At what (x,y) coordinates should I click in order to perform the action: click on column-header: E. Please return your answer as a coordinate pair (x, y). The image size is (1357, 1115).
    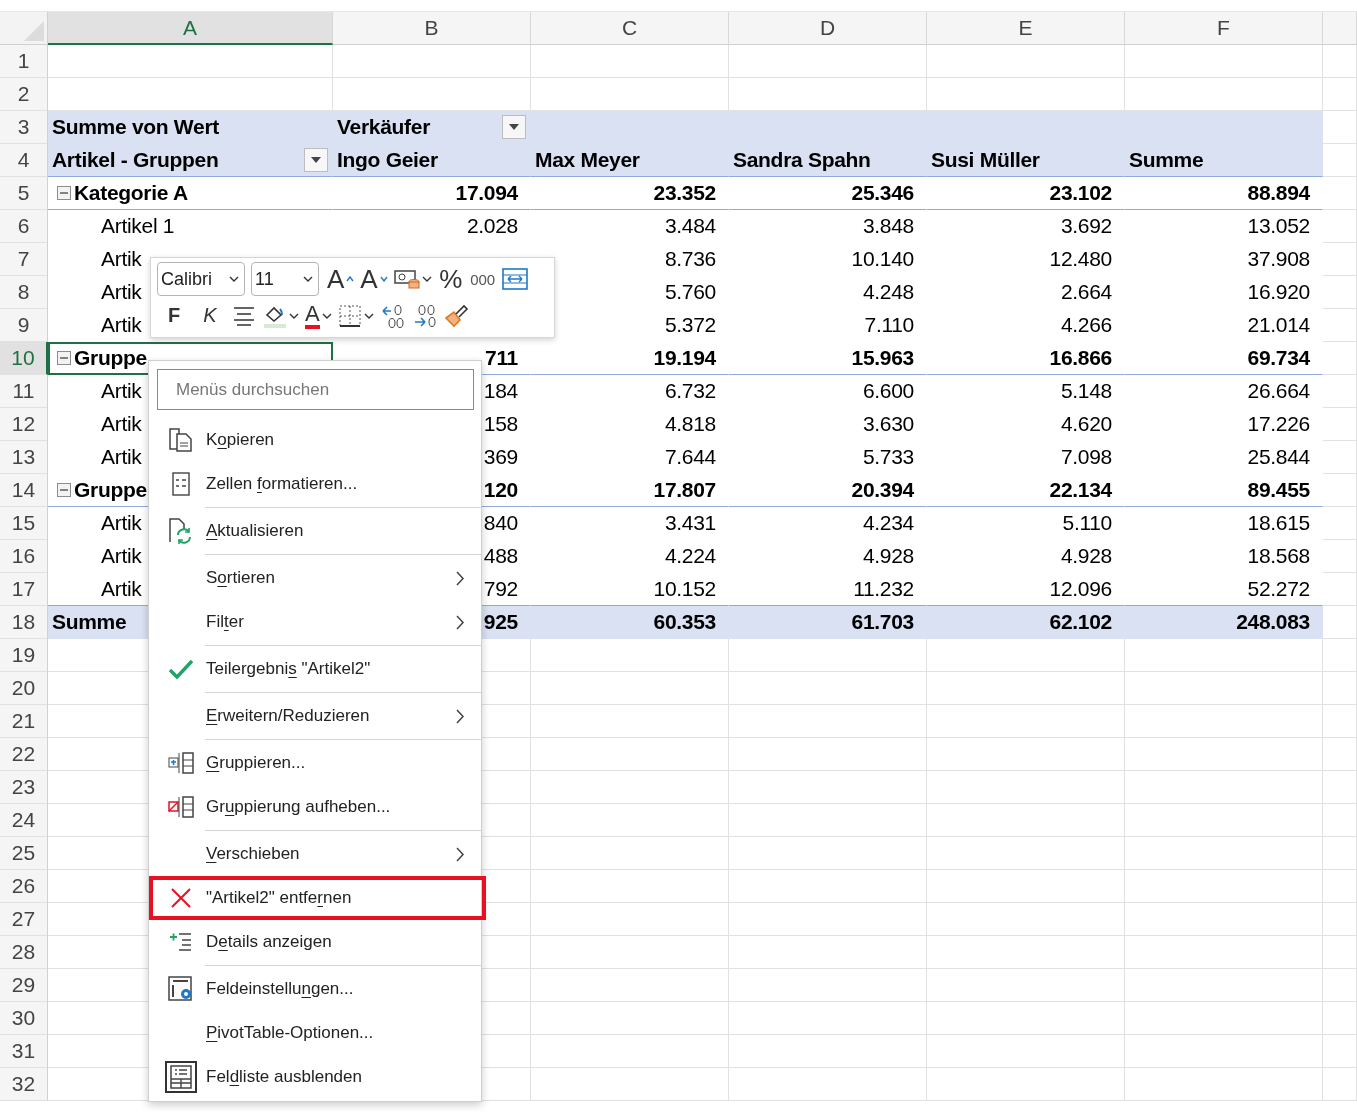
    Looking at the image, I should click on (1026, 28).